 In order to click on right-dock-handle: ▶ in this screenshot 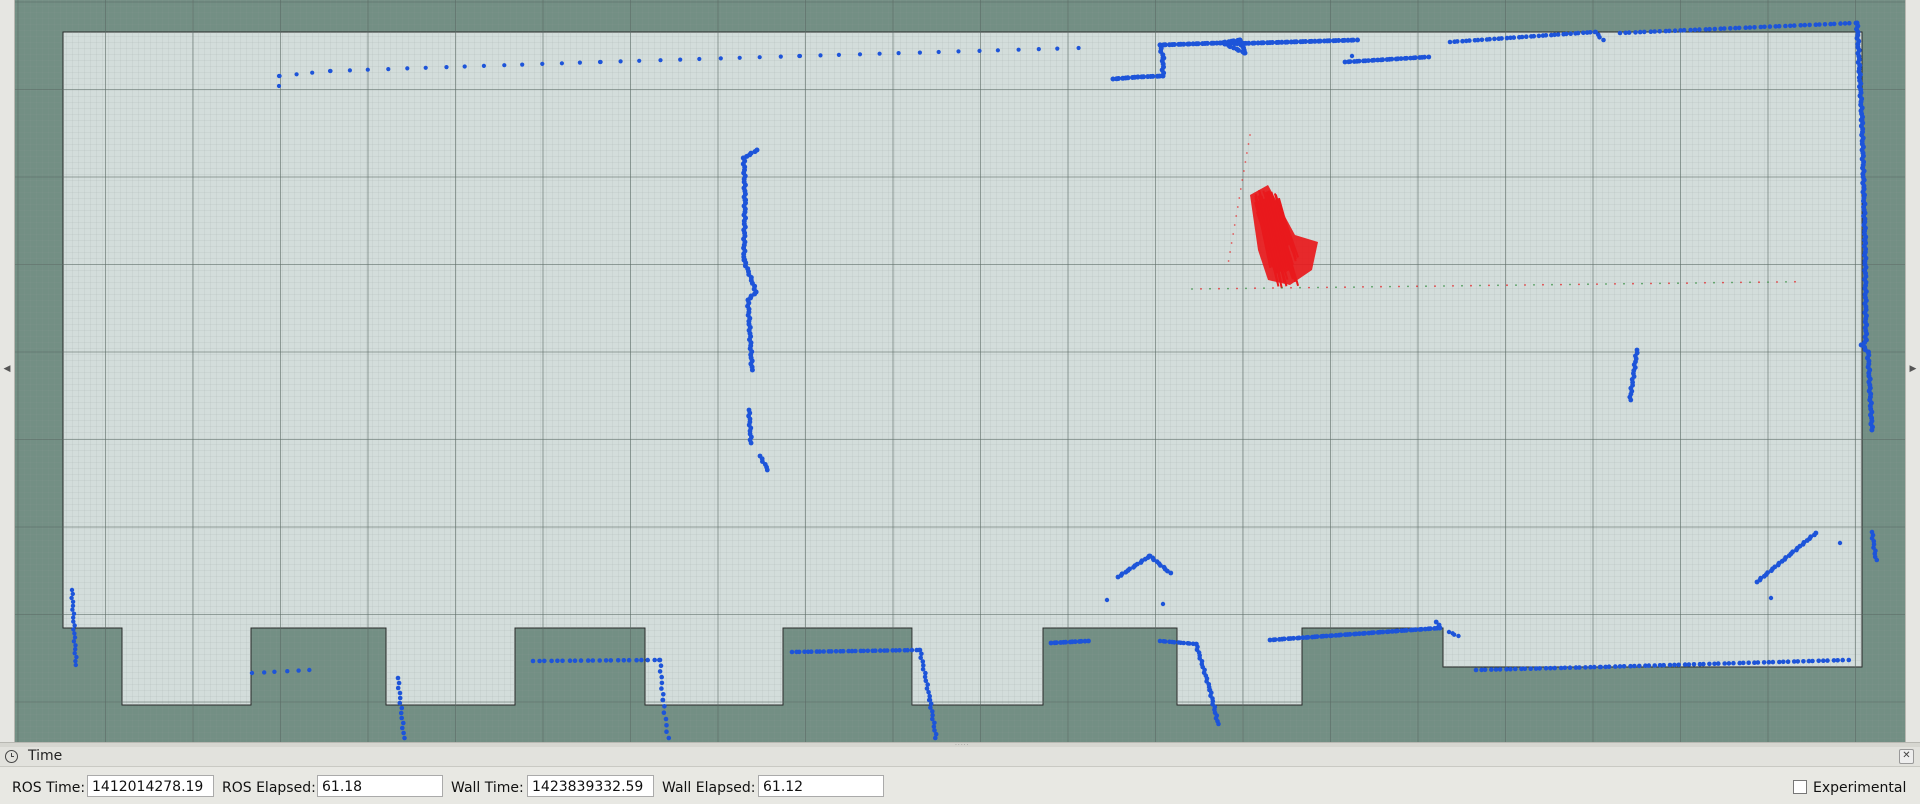, I will do `click(1912, 371)`.